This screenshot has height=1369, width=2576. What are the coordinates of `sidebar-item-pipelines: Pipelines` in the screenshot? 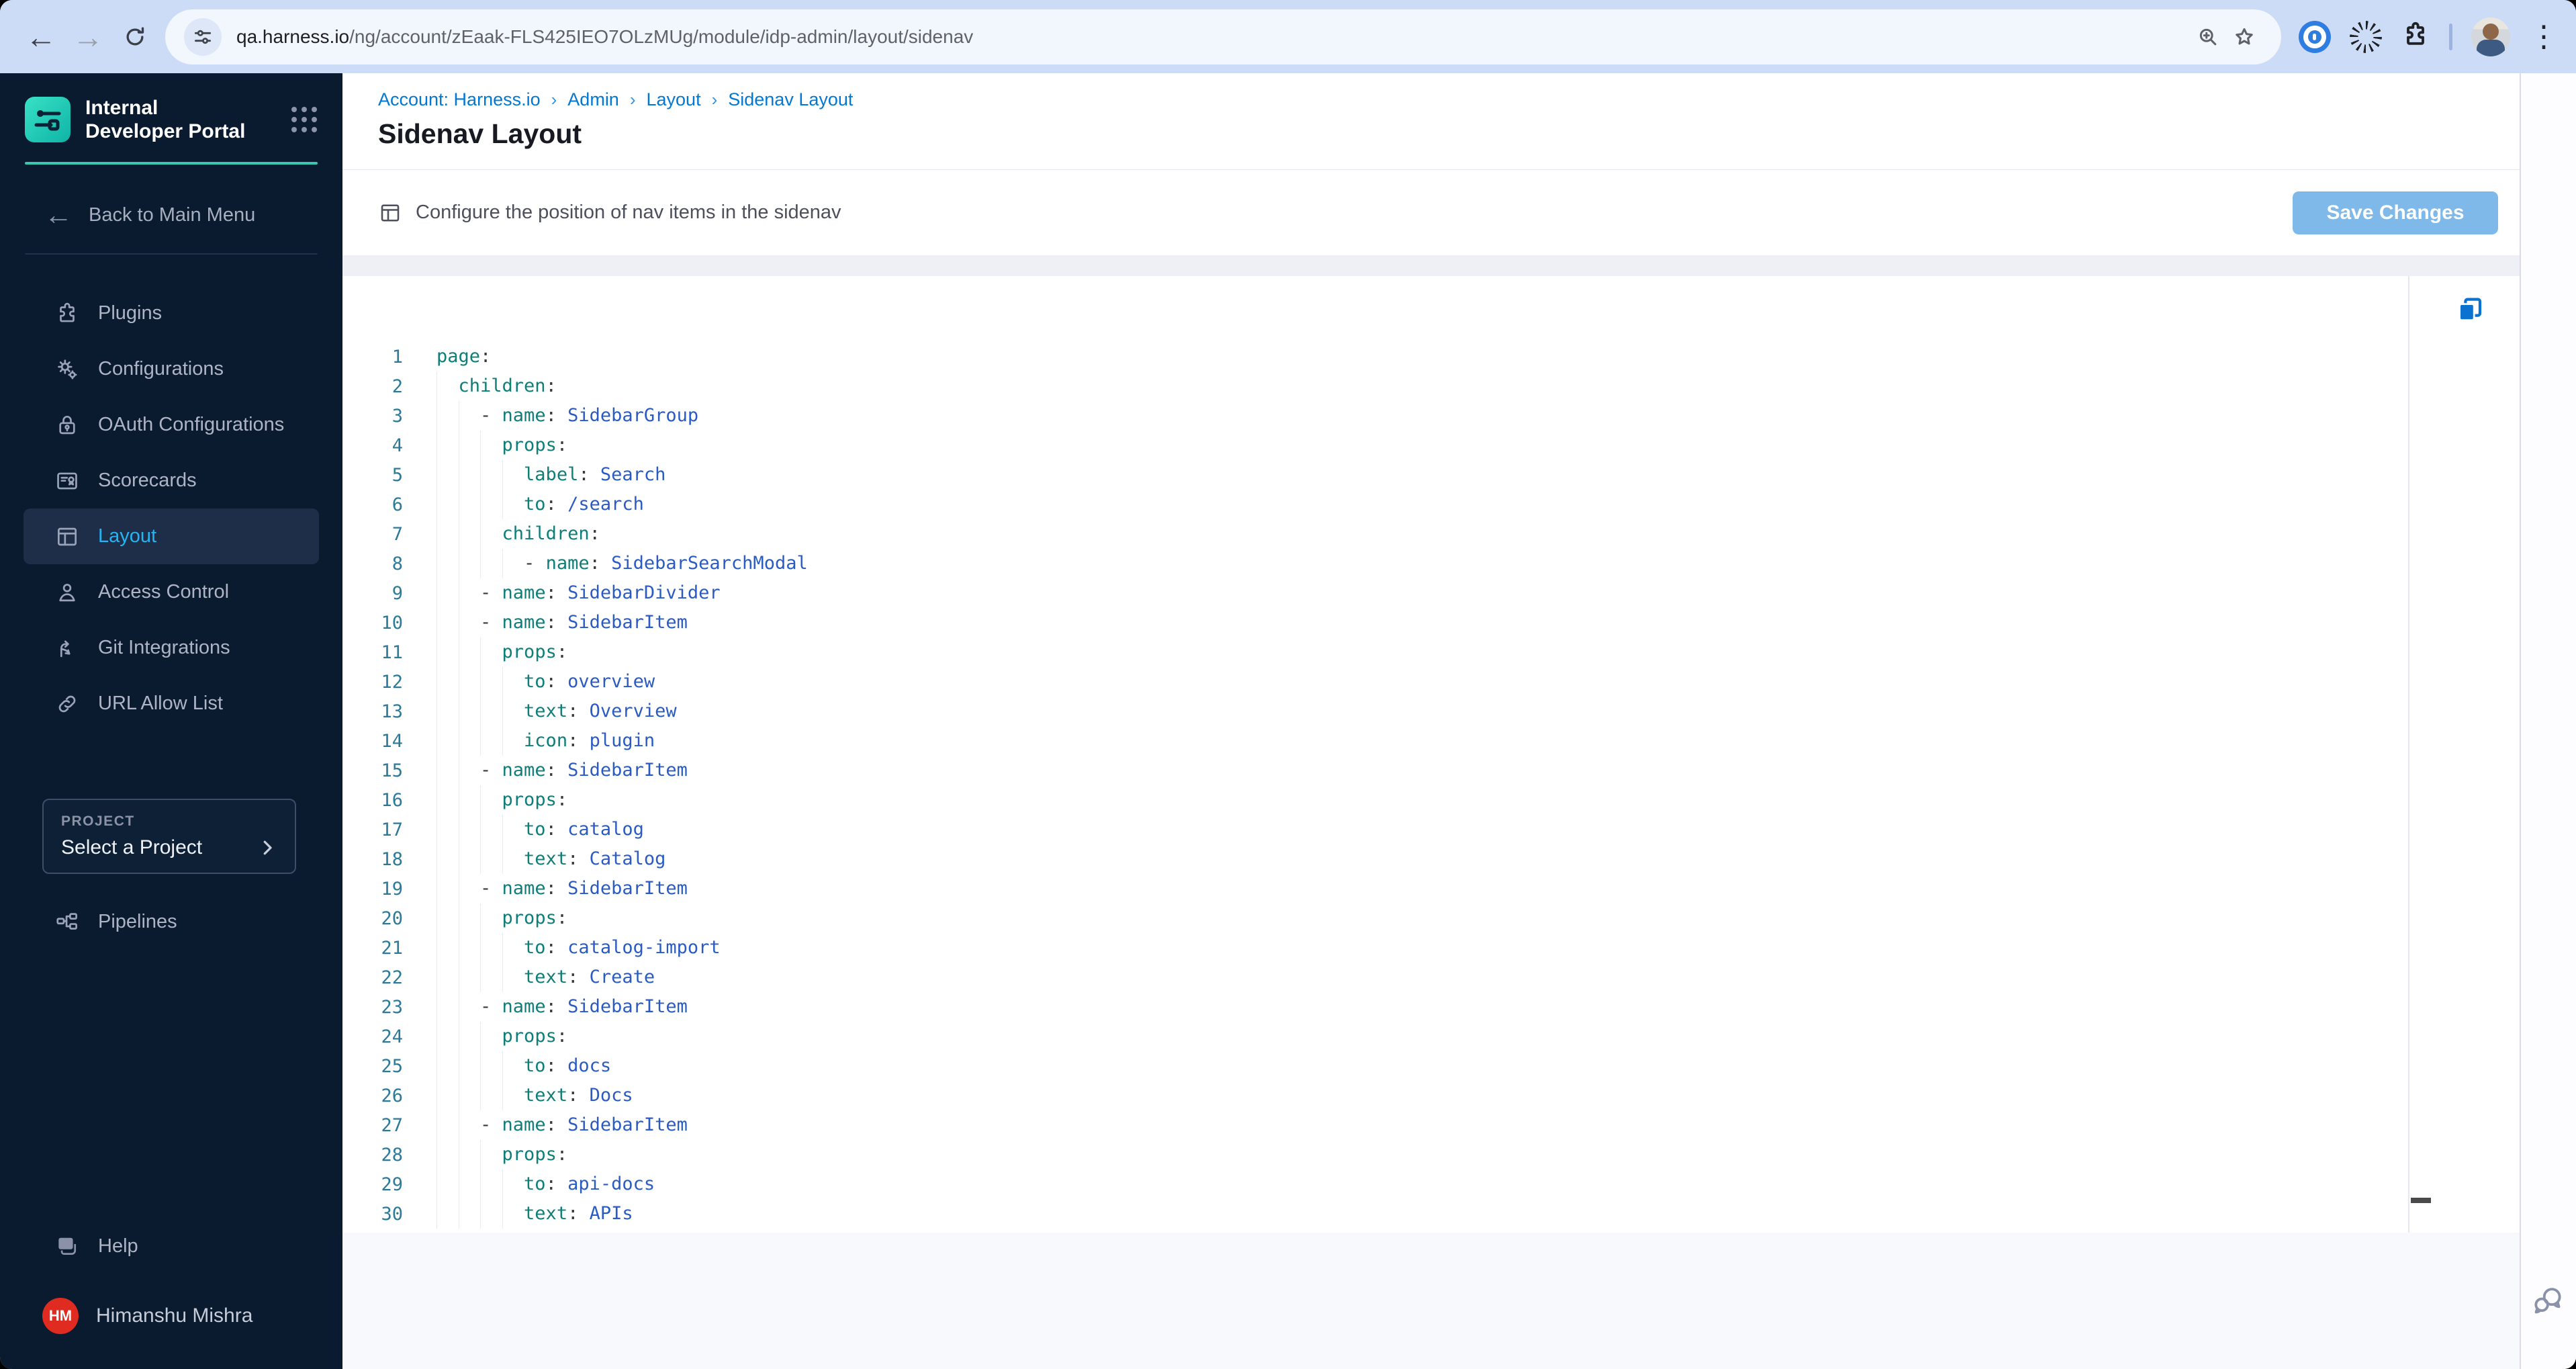 It's located at (171, 922).